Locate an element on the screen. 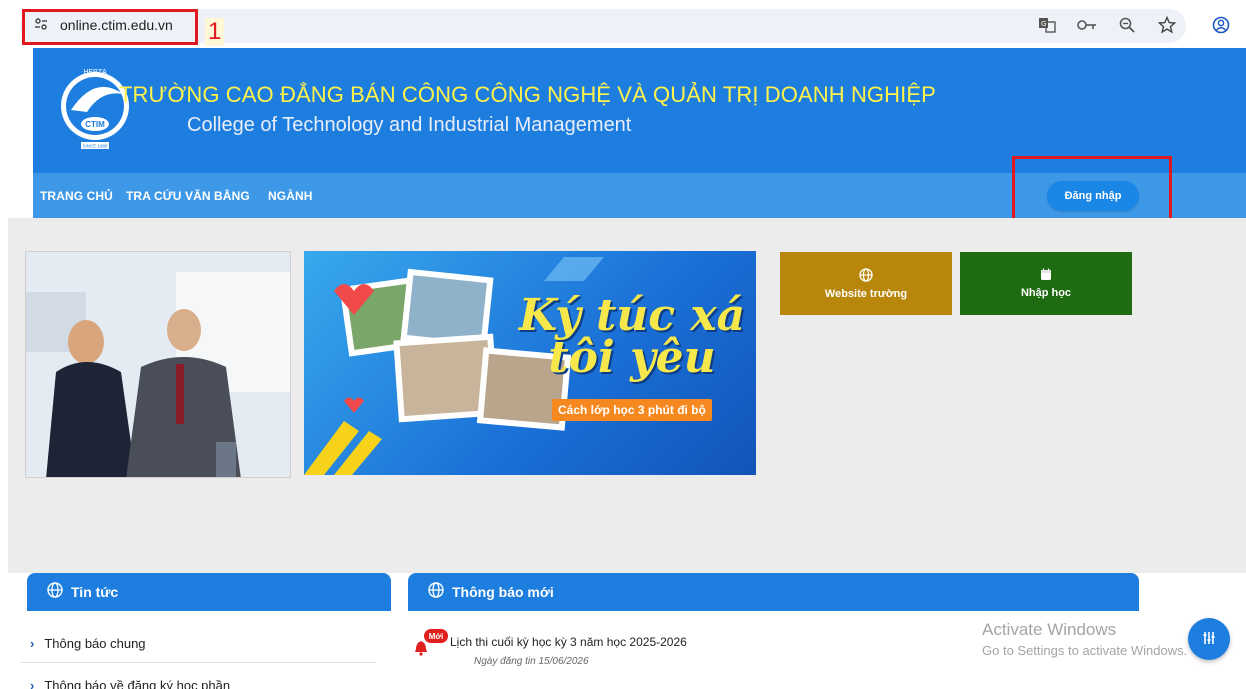  nav-item-majors: NGÀNH is located at coordinates (290, 196).